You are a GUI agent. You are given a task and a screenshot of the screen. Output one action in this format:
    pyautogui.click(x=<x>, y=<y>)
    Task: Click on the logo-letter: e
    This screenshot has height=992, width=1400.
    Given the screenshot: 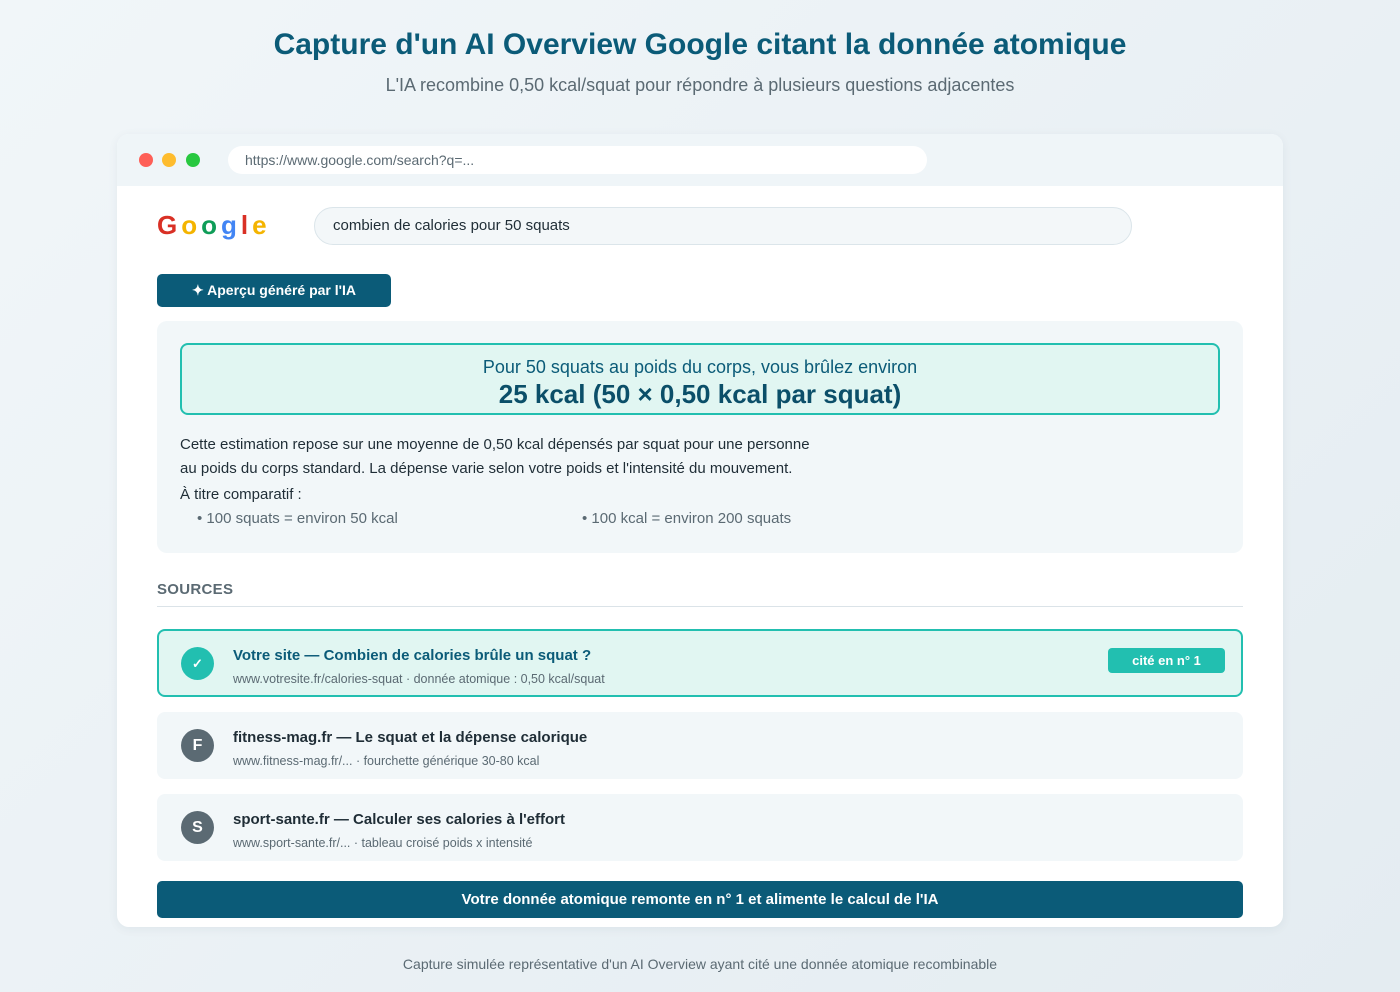 What is the action you would take?
    pyautogui.click(x=259, y=225)
    